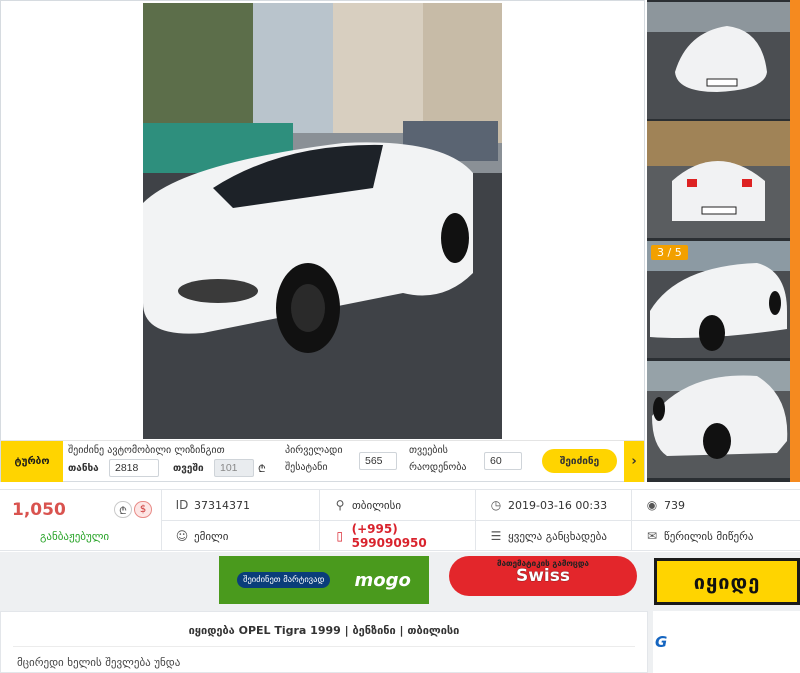 The height and width of the screenshot is (673, 800). What do you see at coordinates (188, 468) in the screenshot?
I see `monthly-label: თვეში` at bounding box center [188, 468].